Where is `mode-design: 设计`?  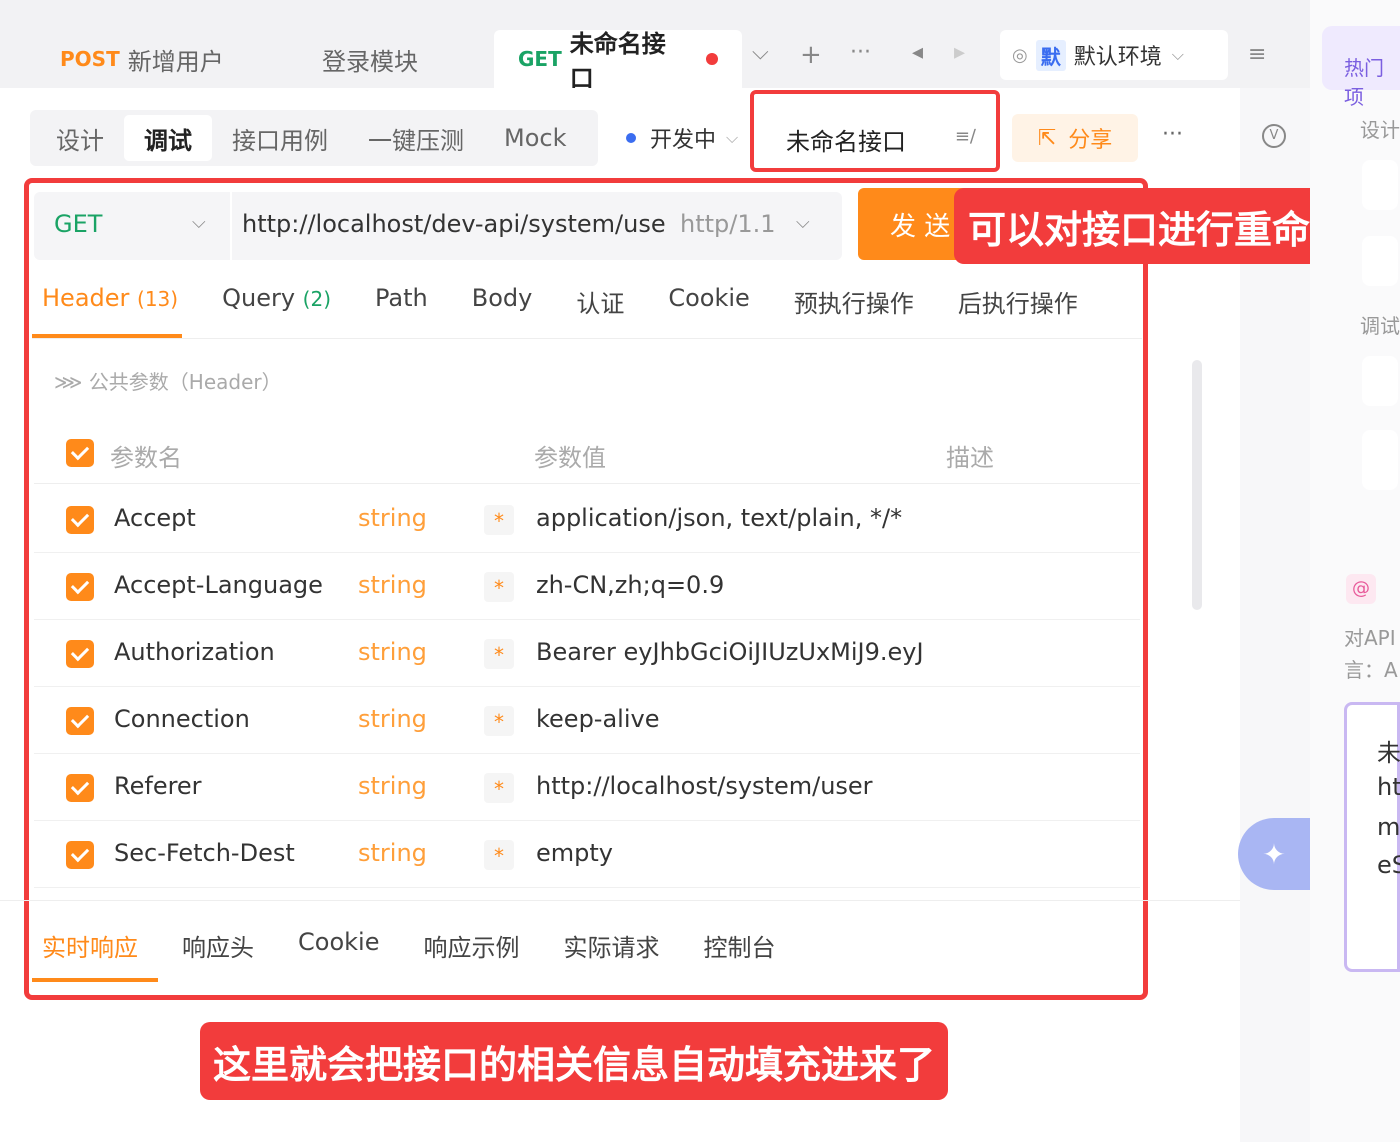 mode-design: 设计 is located at coordinates (80, 138).